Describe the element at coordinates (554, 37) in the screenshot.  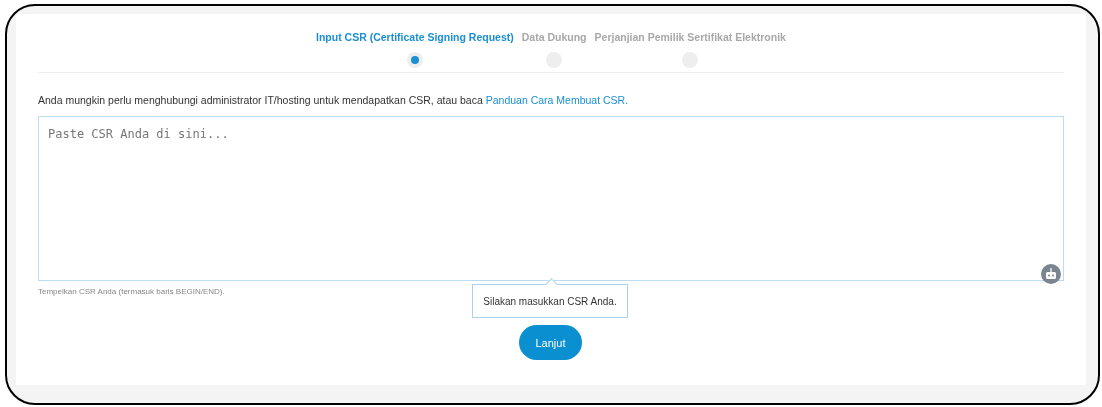
I see `step-label: Data Dukung` at that location.